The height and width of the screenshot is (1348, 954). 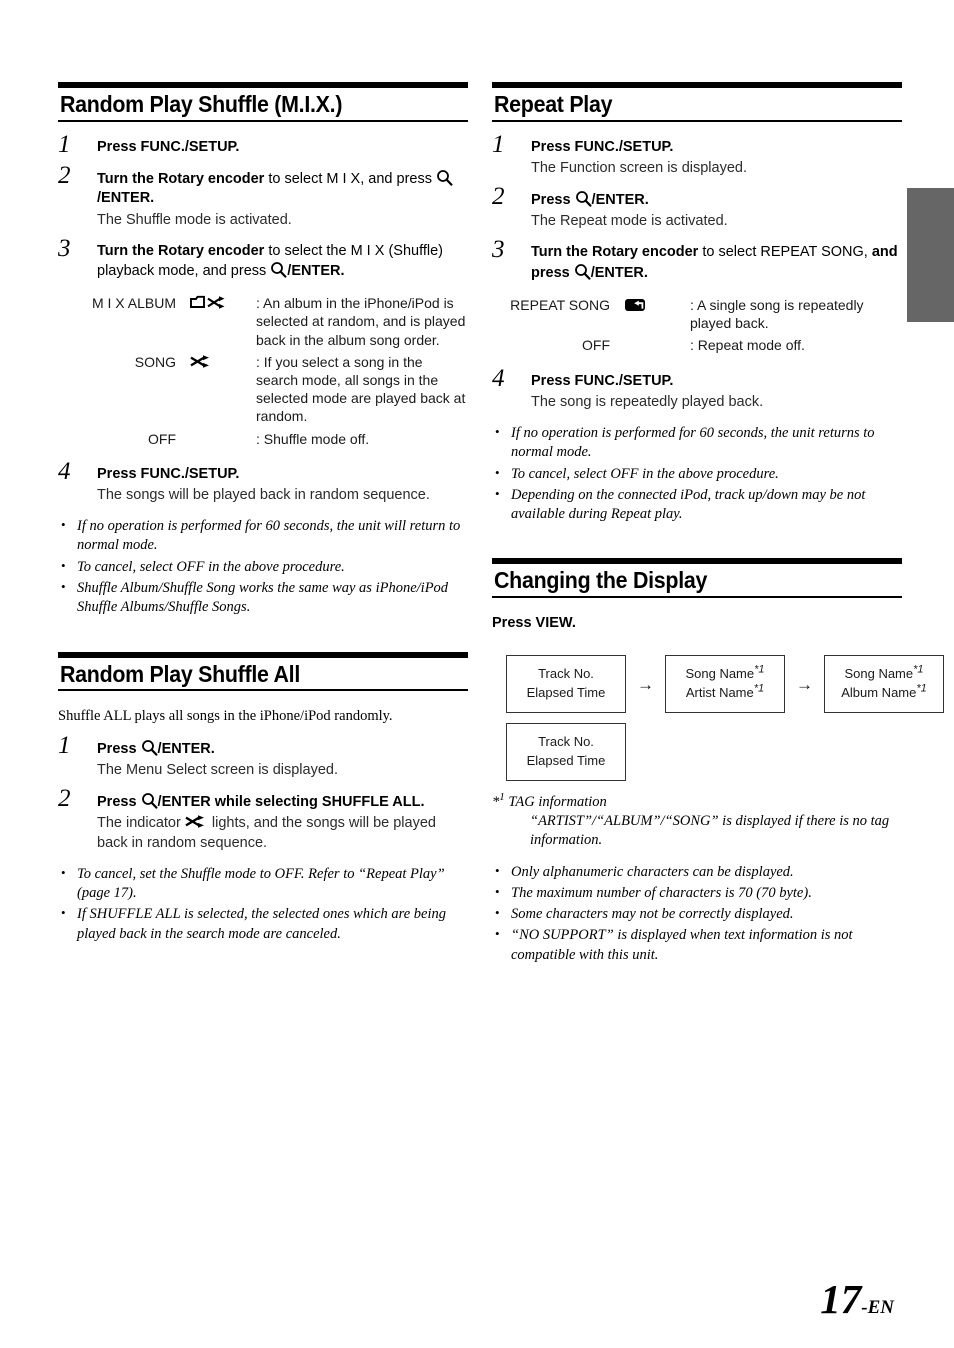 I want to click on flow-row: Track No. Elapsed Time, so click(x=704, y=752).